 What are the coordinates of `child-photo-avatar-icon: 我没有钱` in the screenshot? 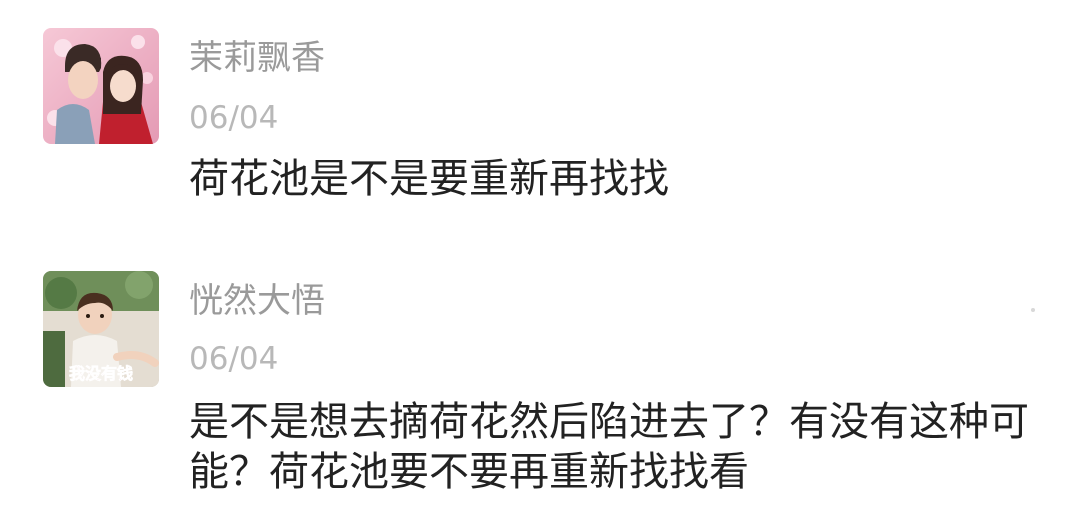 It's located at (101, 329).